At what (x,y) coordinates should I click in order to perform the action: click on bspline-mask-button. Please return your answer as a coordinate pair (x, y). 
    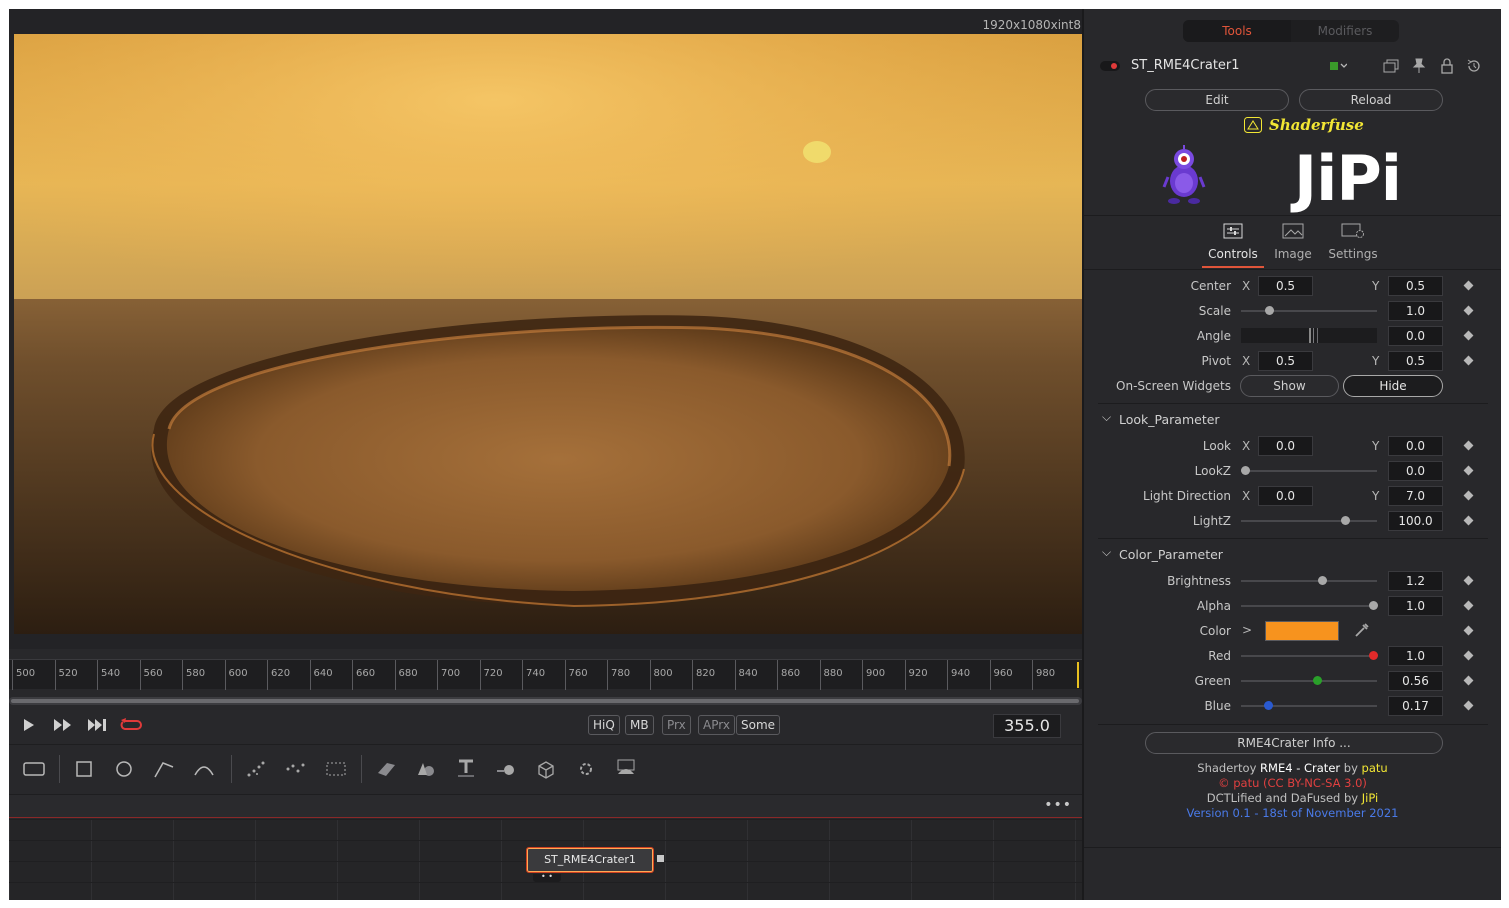
    Looking at the image, I should click on (204, 769).